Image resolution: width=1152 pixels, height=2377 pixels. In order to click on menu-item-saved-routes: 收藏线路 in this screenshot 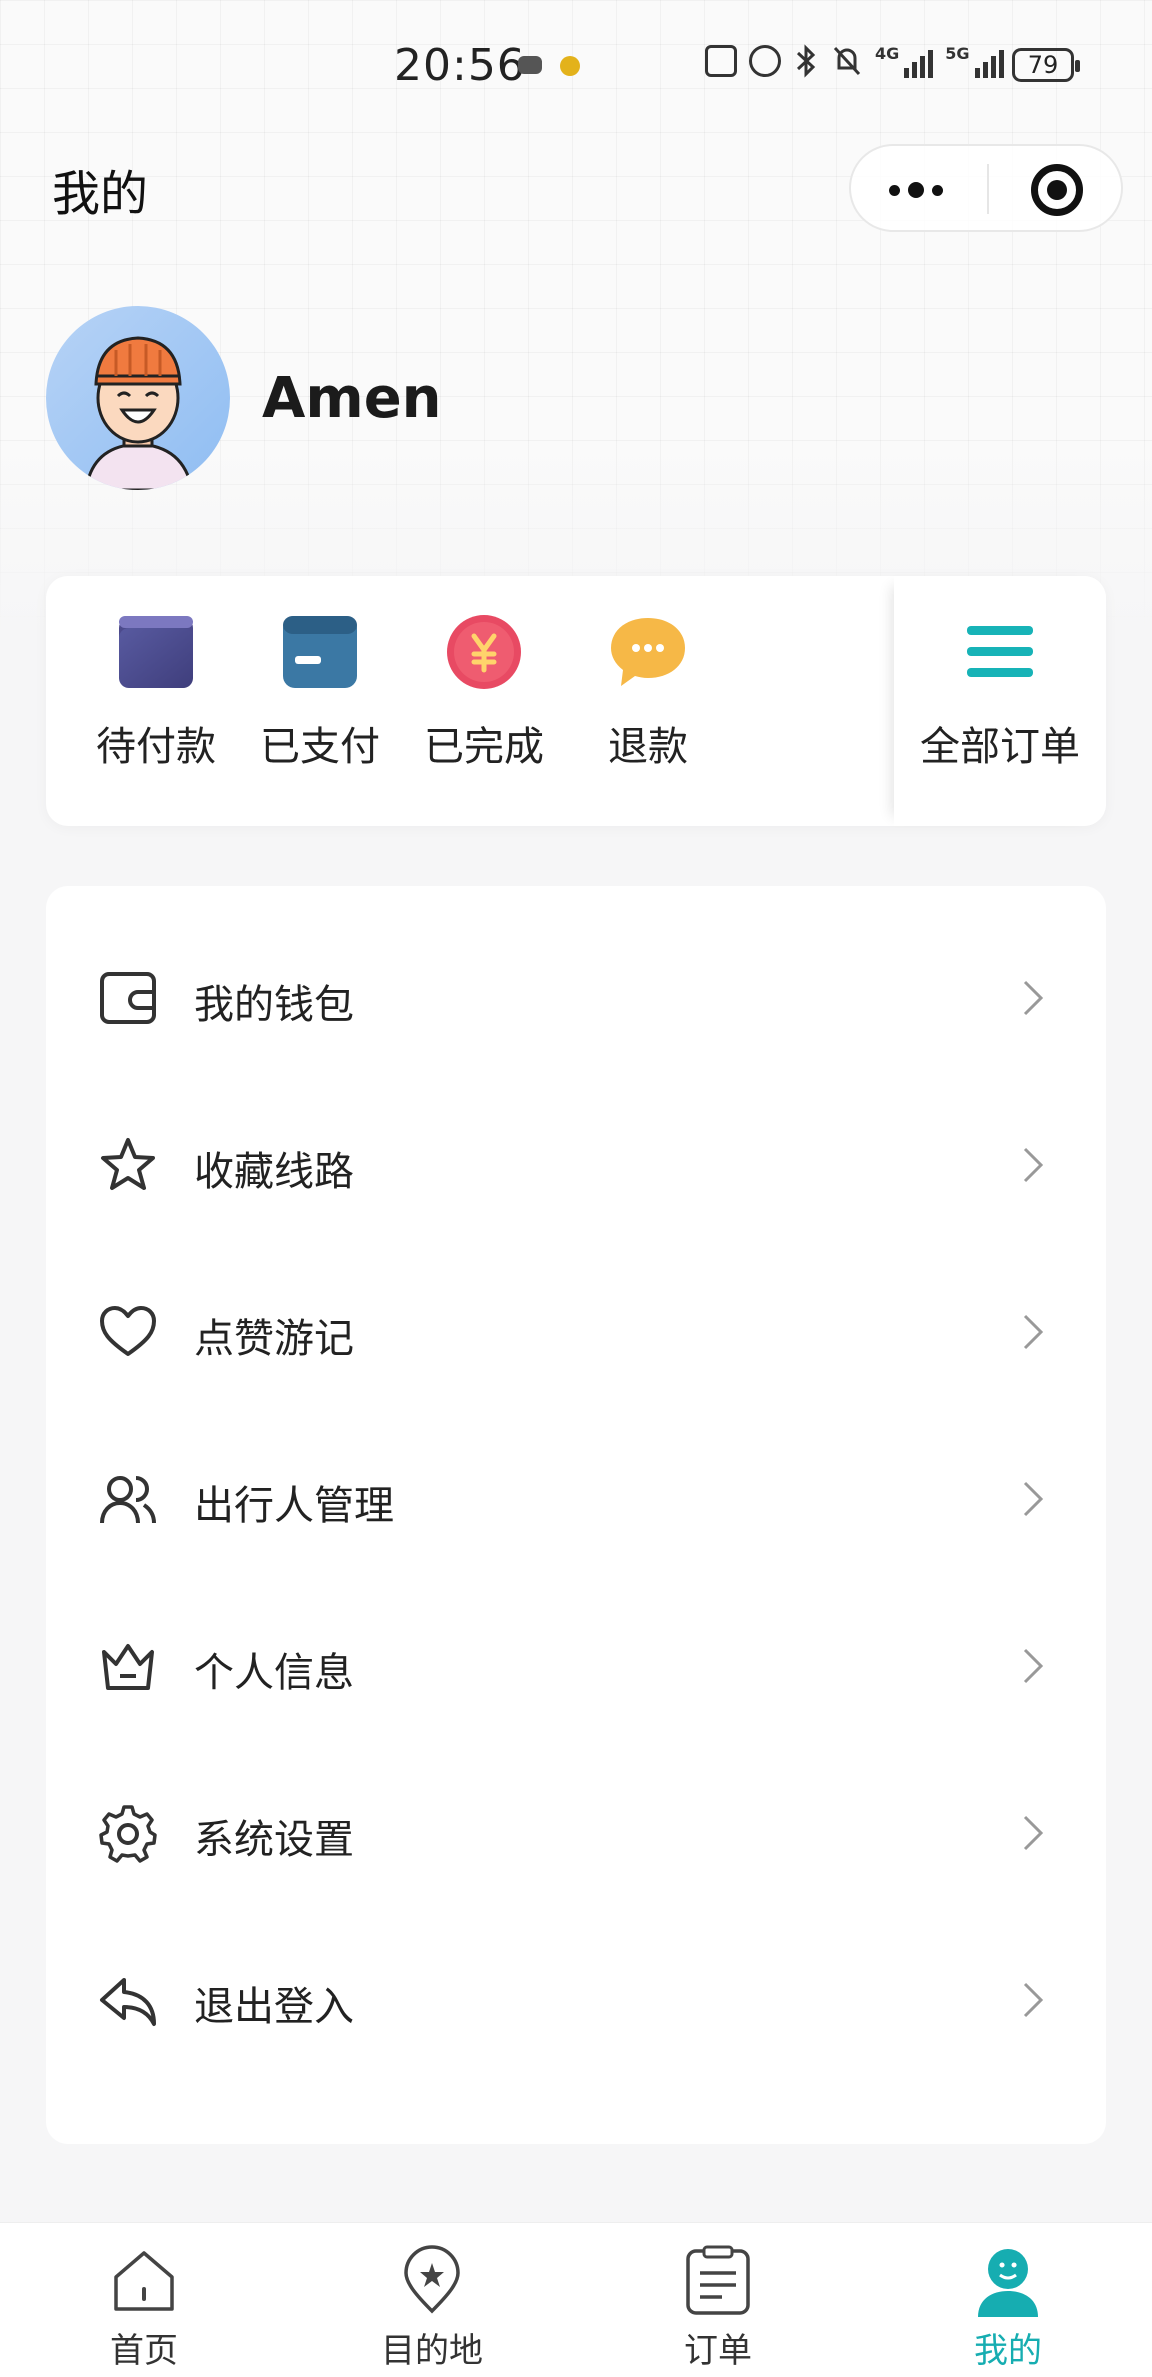, I will do `click(576, 1162)`.